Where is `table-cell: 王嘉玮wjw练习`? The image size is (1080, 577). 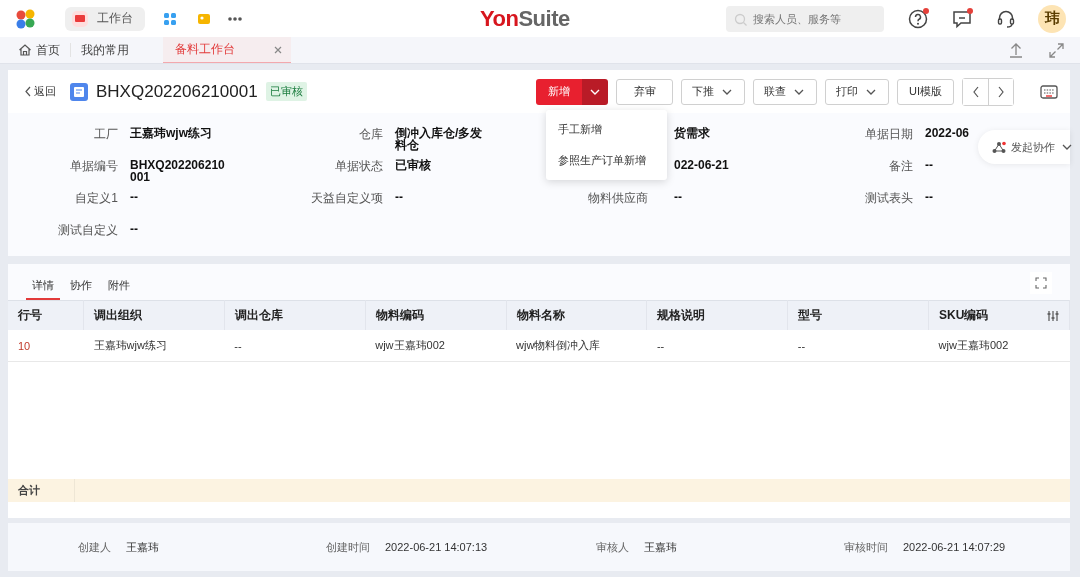
table-cell: 王嘉玮wjw练习 is located at coordinates (154, 346).